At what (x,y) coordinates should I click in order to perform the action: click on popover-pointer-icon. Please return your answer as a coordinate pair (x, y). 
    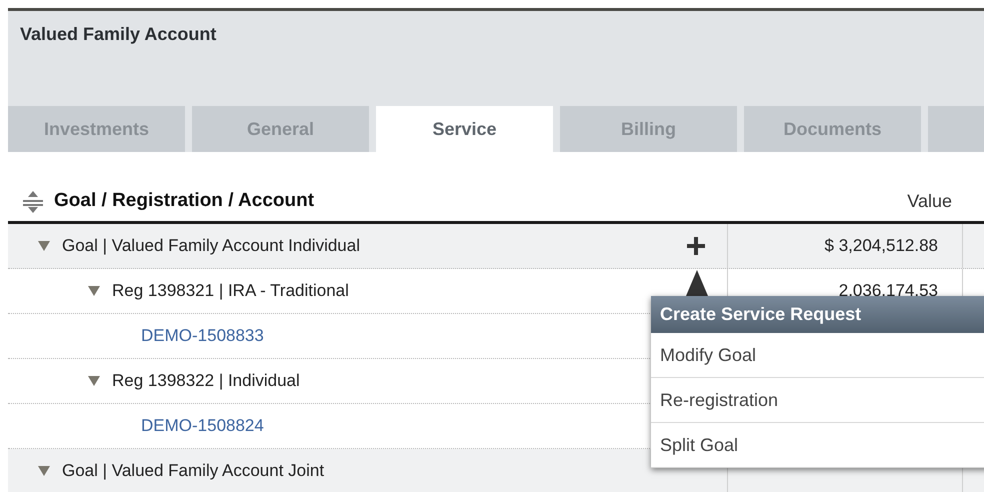
    Looking at the image, I should click on (697, 283).